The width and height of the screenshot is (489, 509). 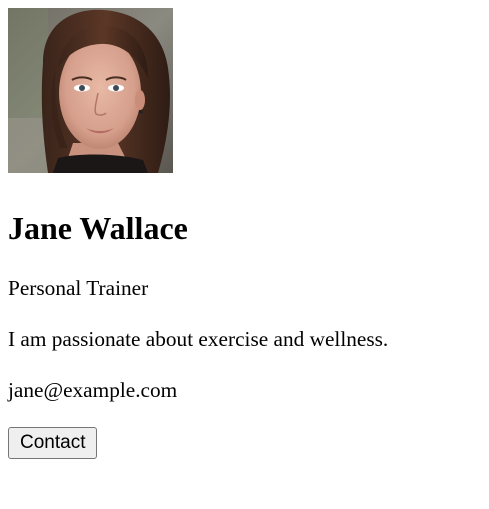 I want to click on profile-name: Jane Wallace, so click(x=98, y=228).